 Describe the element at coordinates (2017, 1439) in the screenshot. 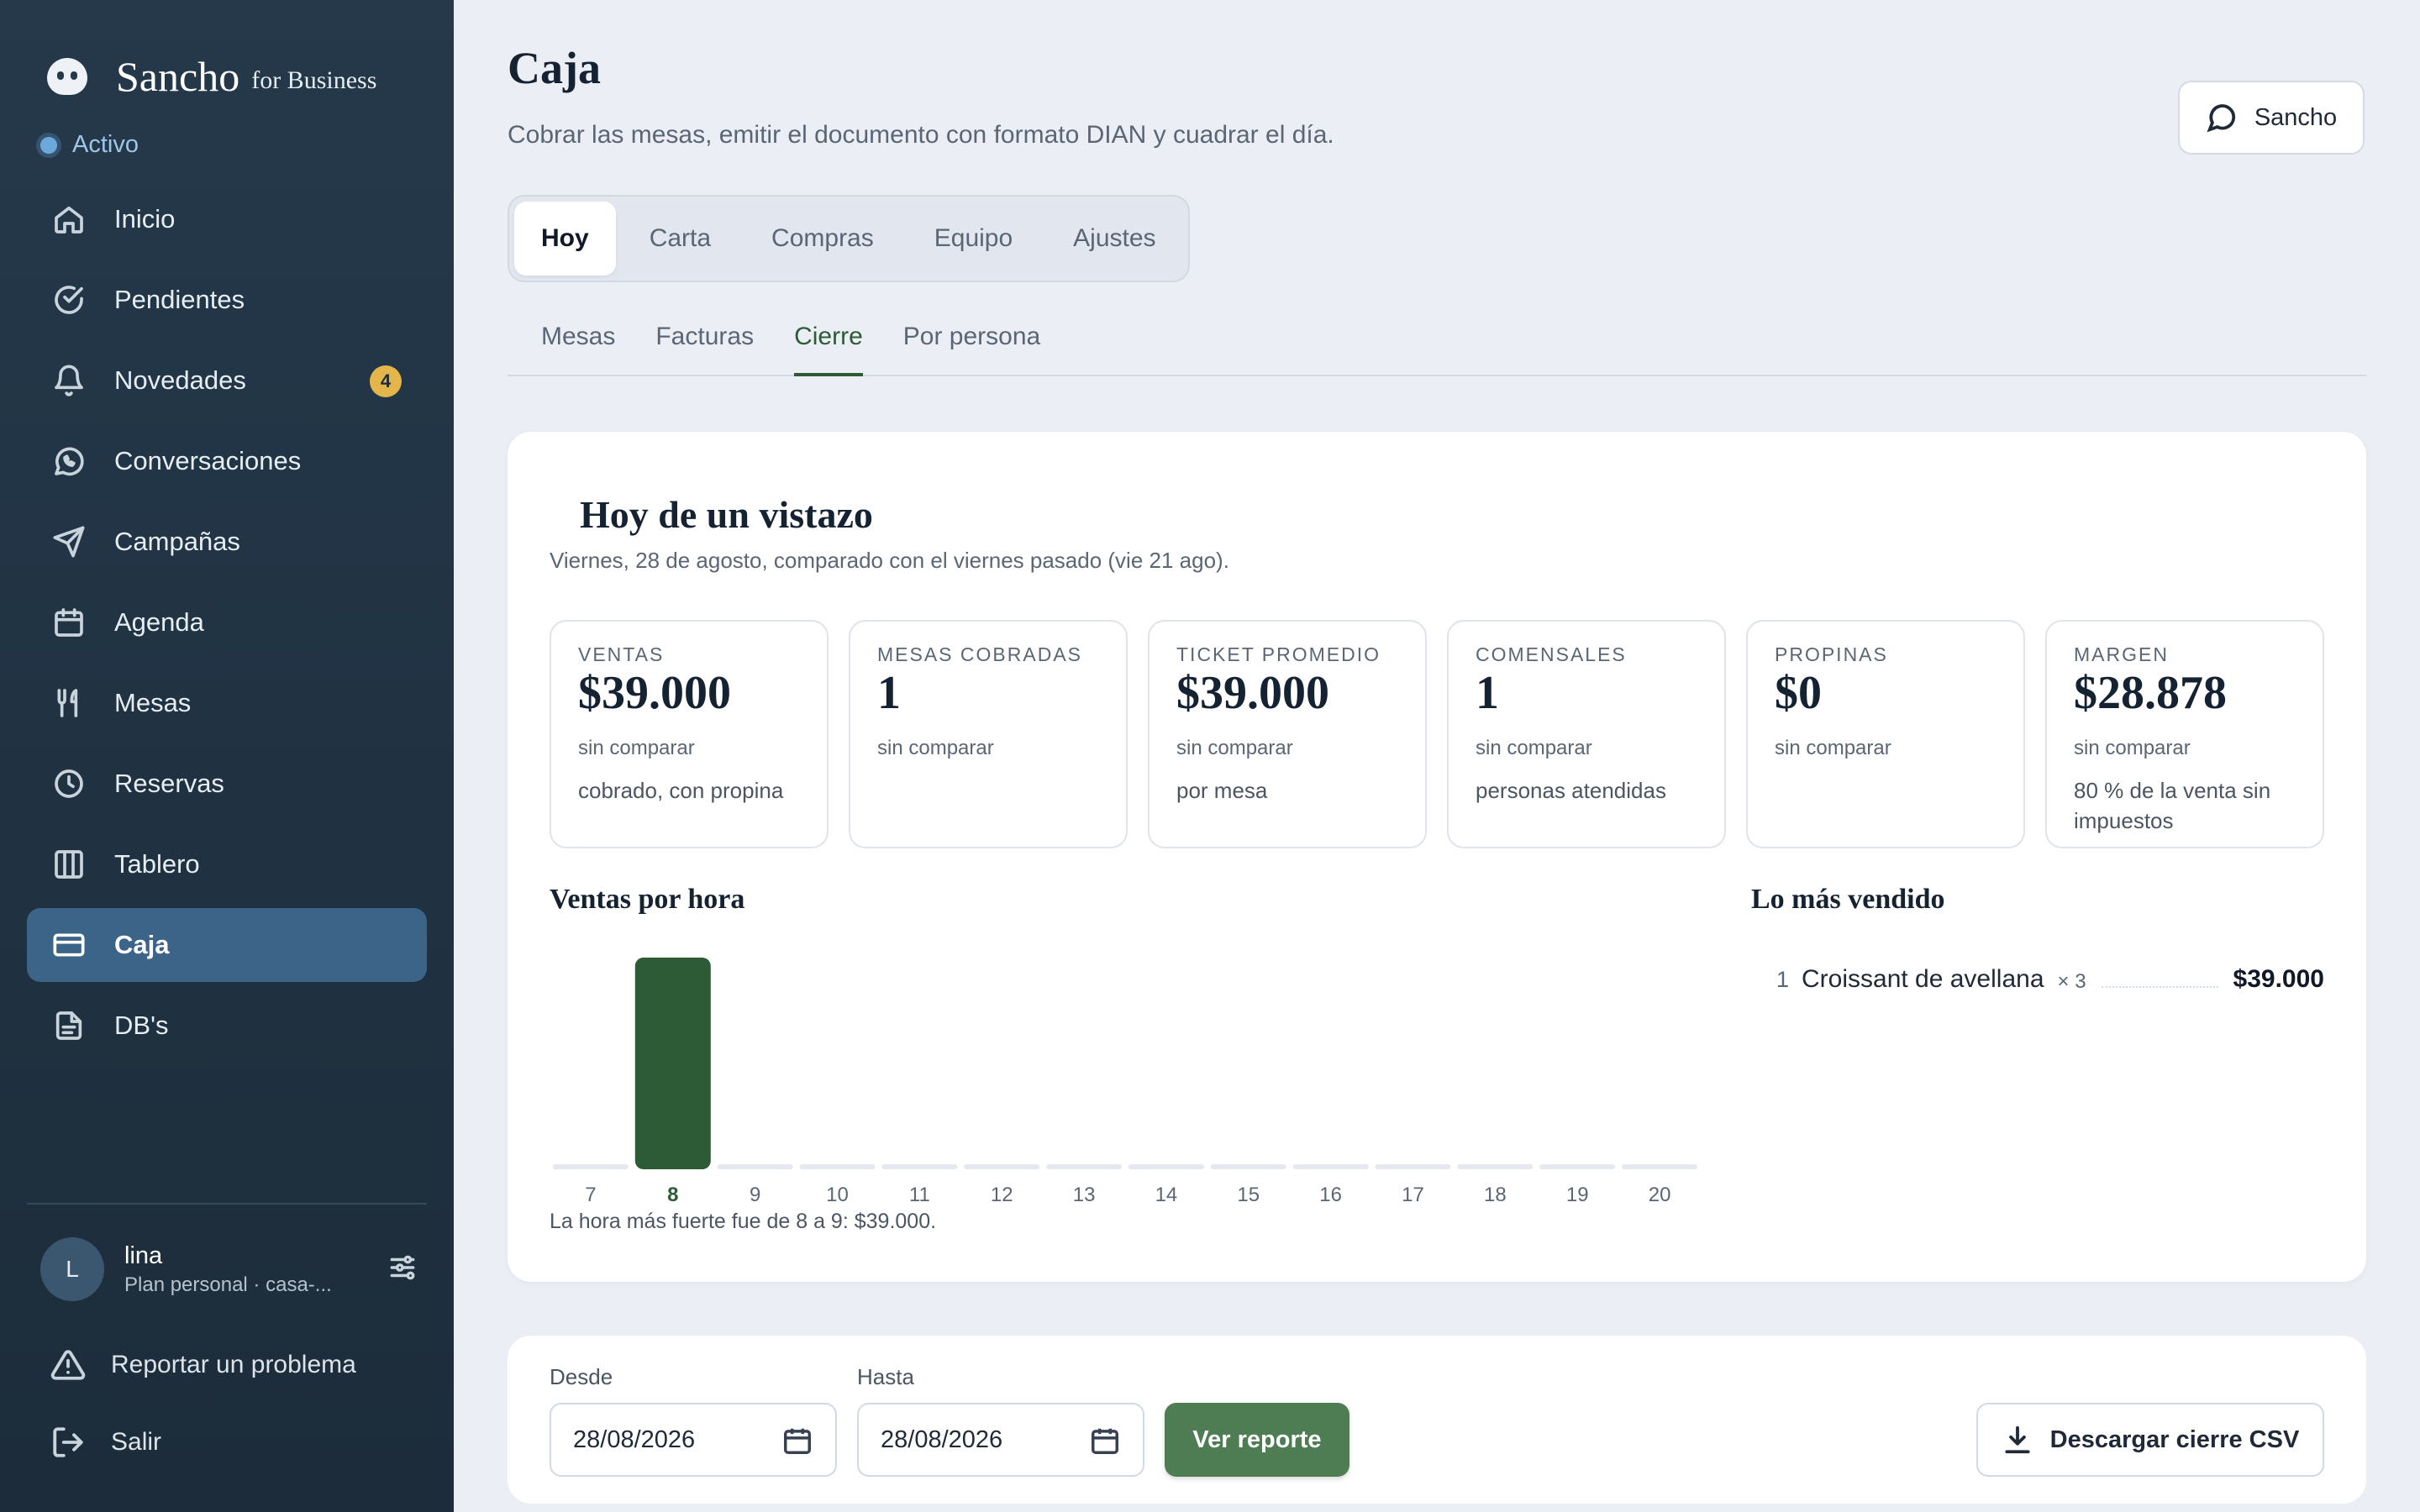

I see `download-icon` at that location.